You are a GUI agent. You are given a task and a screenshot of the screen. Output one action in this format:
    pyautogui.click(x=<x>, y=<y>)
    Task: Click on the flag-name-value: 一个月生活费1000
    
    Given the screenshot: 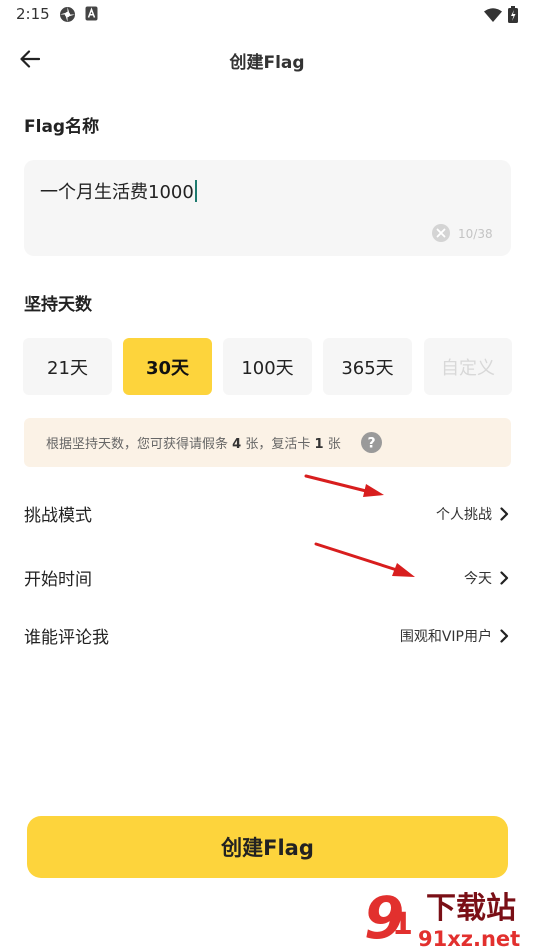 What is the action you would take?
    pyautogui.click(x=117, y=192)
    